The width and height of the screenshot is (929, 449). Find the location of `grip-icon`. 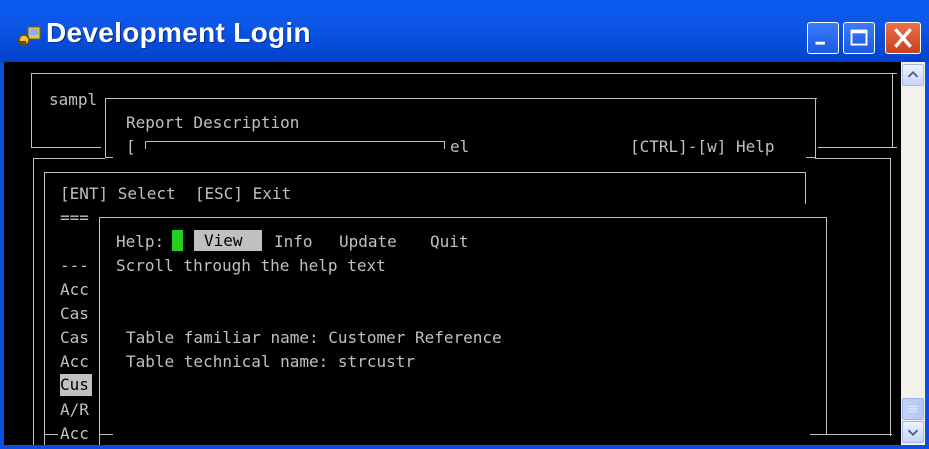

grip-icon is located at coordinates (913, 409).